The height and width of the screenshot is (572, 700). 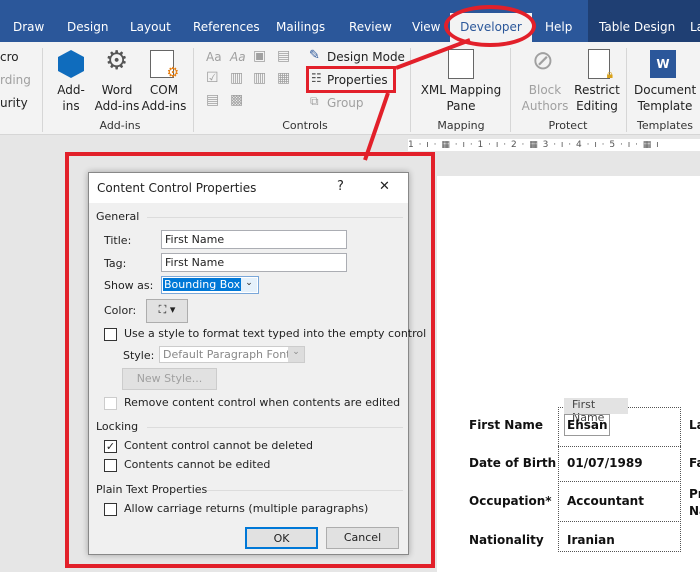 What do you see at coordinates (227, 354) in the screenshot?
I see `style-value: Default Paragraph Font` at bounding box center [227, 354].